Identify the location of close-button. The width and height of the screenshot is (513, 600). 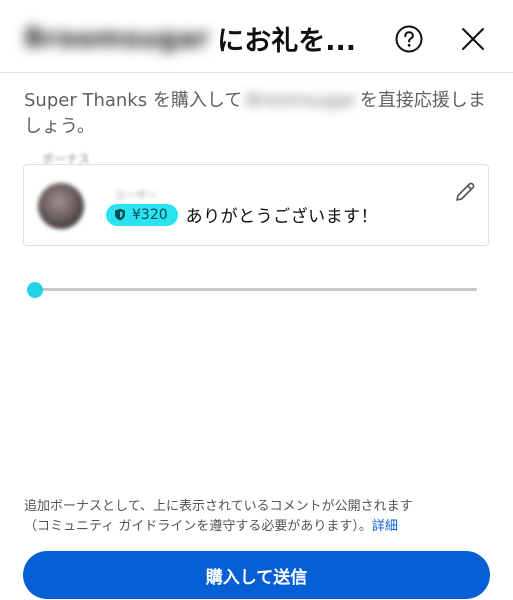
(473, 39).